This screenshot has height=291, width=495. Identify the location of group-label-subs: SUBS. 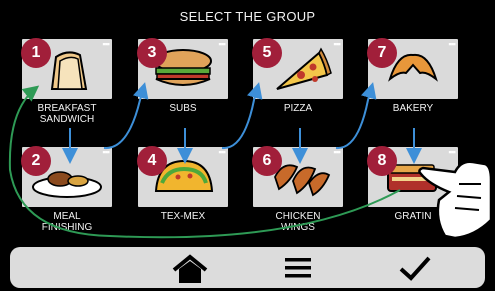
(183, 108).